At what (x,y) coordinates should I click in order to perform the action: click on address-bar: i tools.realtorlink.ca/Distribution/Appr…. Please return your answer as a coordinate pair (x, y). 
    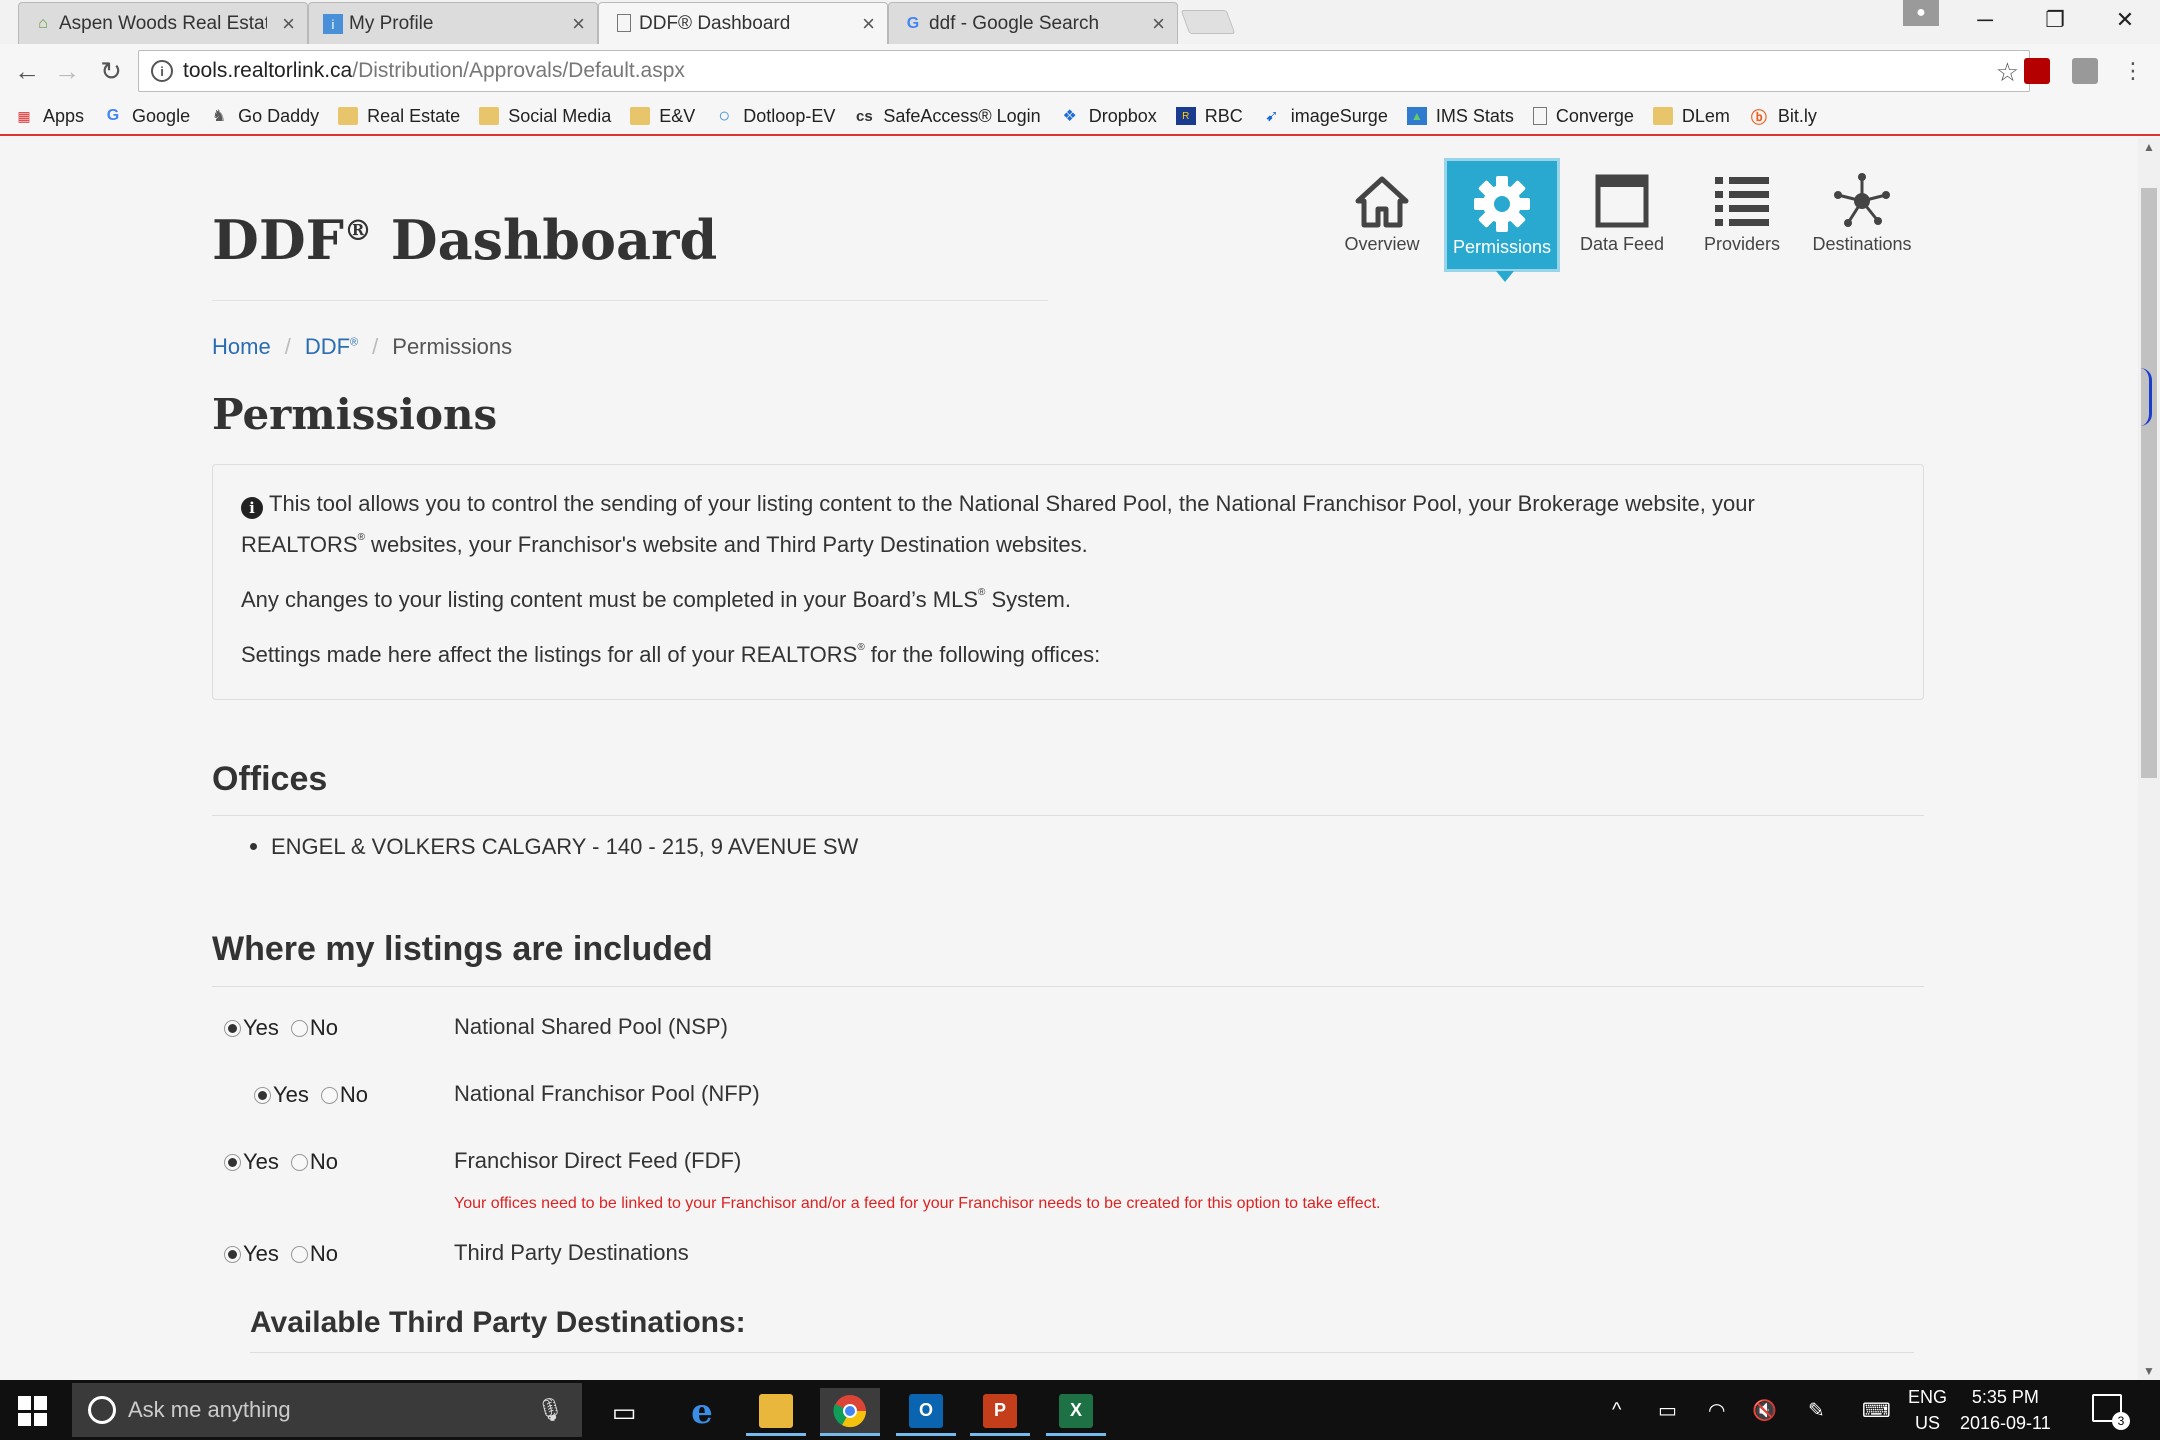
    Looking at the image, I should click on (1084, 71).